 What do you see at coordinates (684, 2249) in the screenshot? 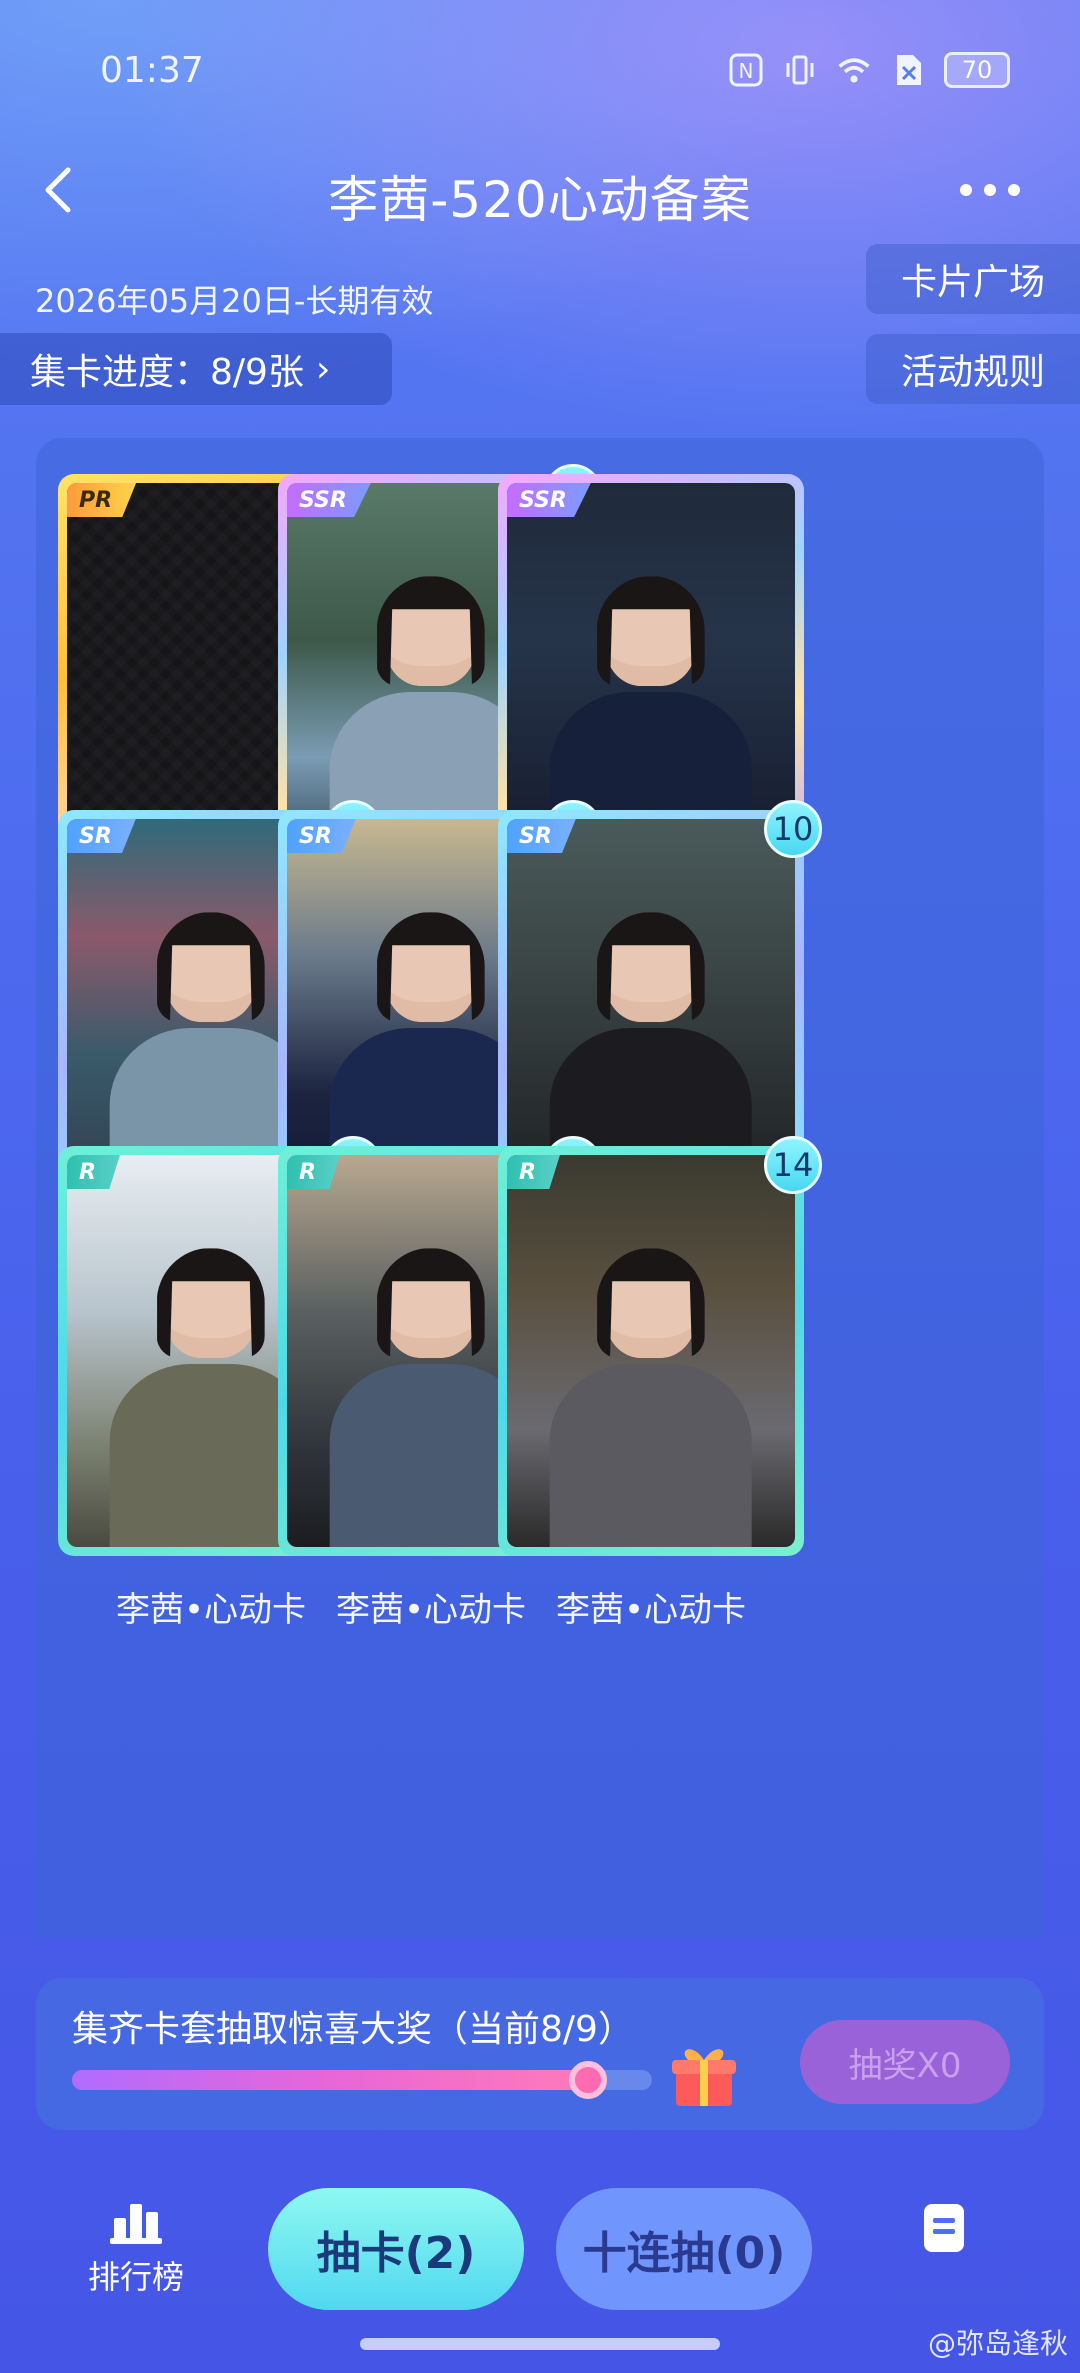
I see `ten-draw-button: 十连抽(0)` at bounding box center [684, 2249].